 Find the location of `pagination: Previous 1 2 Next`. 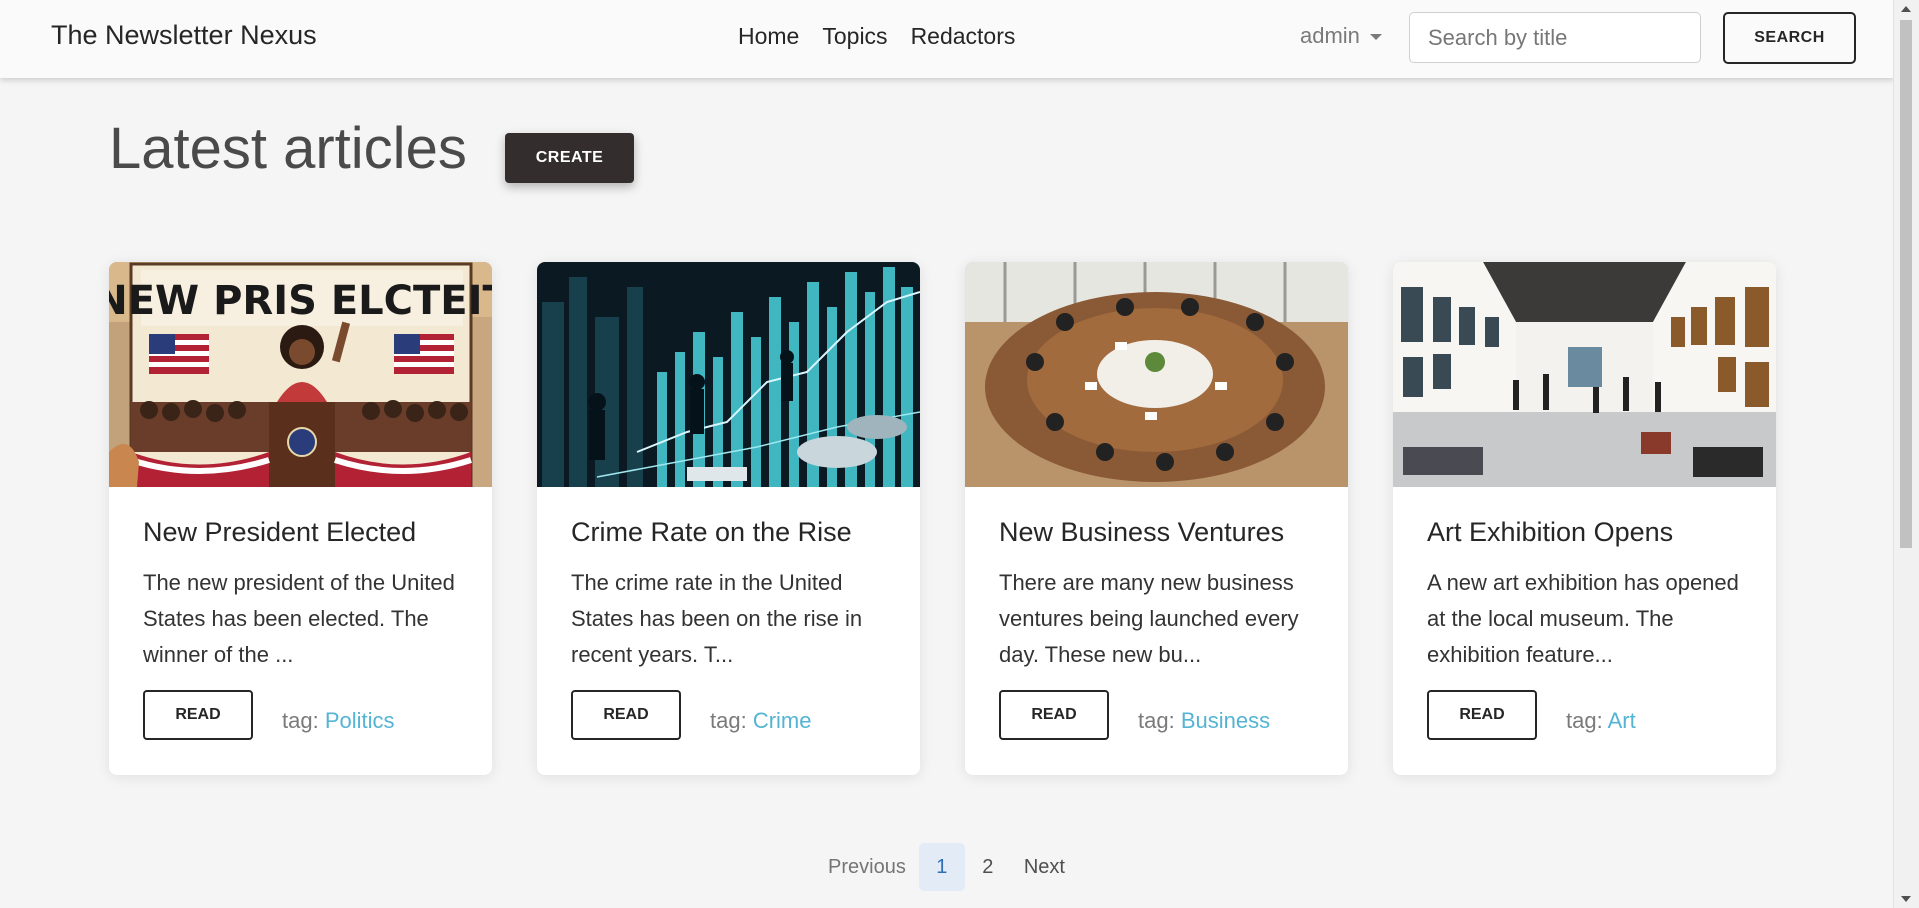

pagination: Previous 1 2 Next is located at coordinates (946, 867).